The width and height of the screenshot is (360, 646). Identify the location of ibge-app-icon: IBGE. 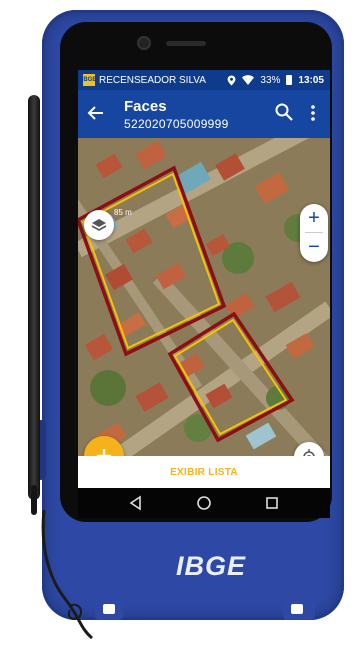
(89, 80).